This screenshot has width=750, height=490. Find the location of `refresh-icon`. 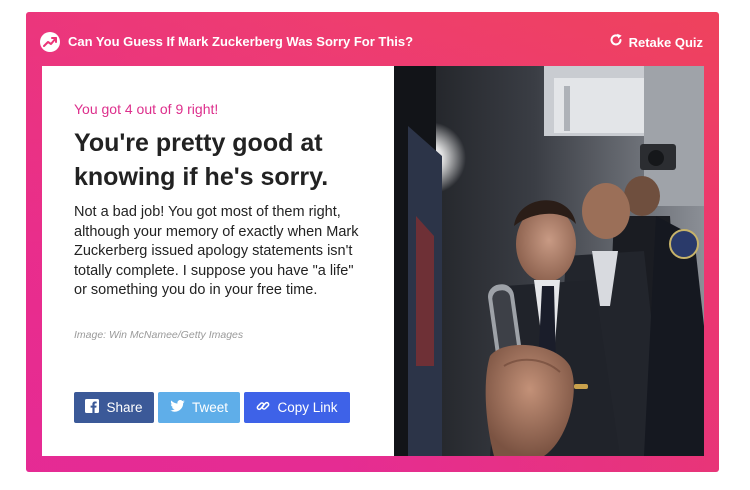

refresh-icon is located at coordinates (616, 42).